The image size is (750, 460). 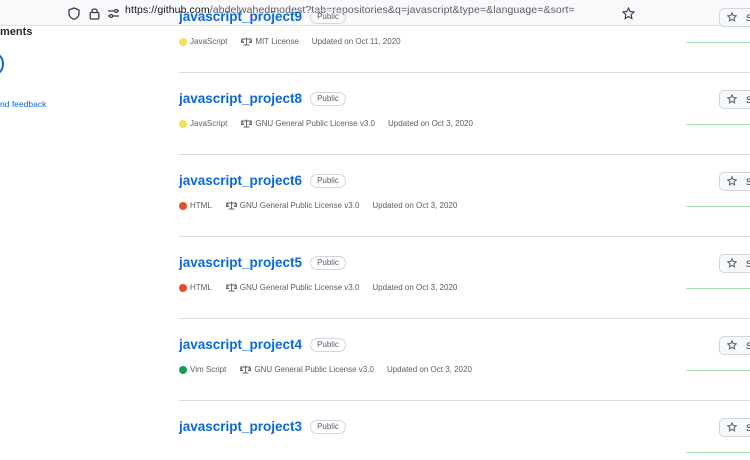 I want to click on progress-ring, so click(x=2, y=64).